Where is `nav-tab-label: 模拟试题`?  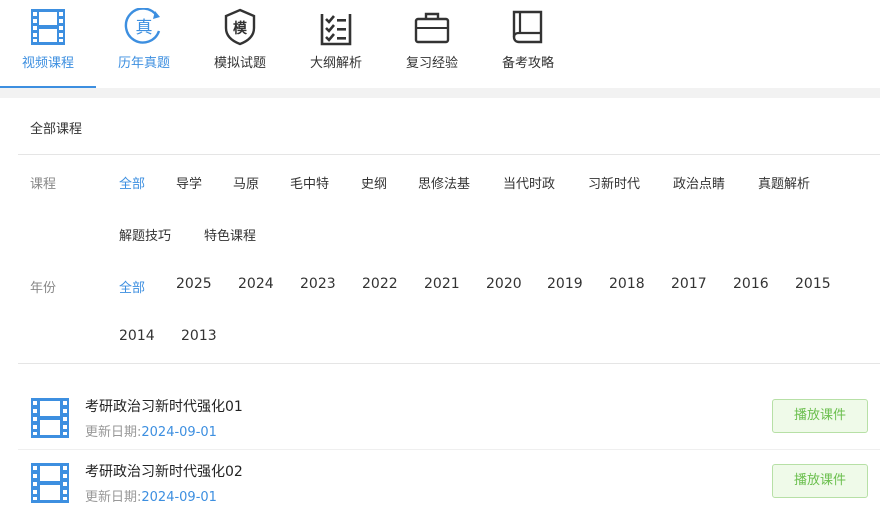
nav-tab-label: 模拟试题 is located at coordinates (239, 63).